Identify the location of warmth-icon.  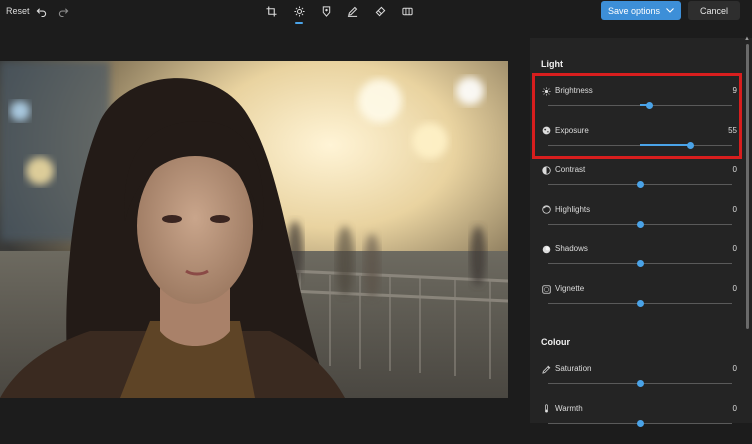
(546, 409).